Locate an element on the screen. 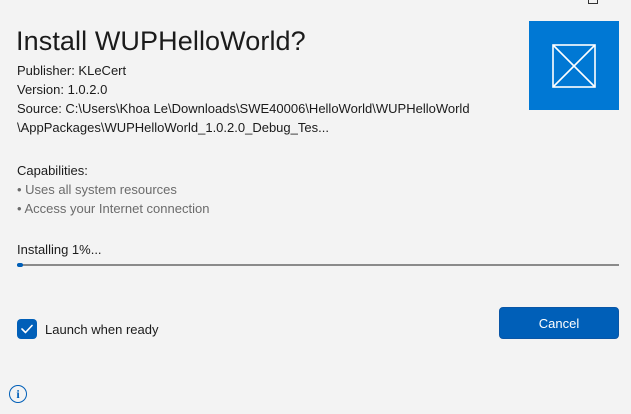 The height and width of the screenshot is (414, 631). launch-when-ready-option: Launch when ready is located at coordinates (87, 329).